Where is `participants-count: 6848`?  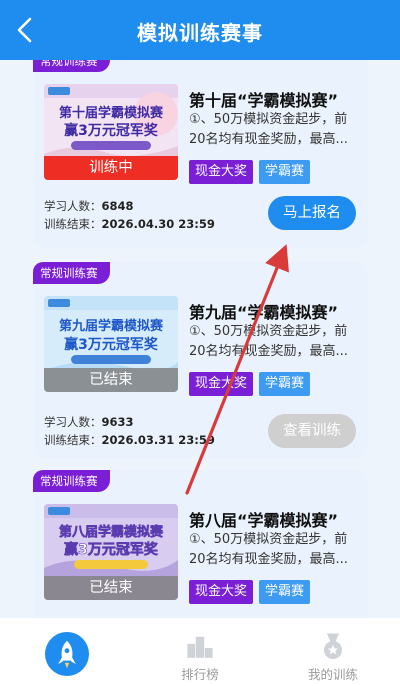 participants-count: 6848 is located at coordinates (117, 206).